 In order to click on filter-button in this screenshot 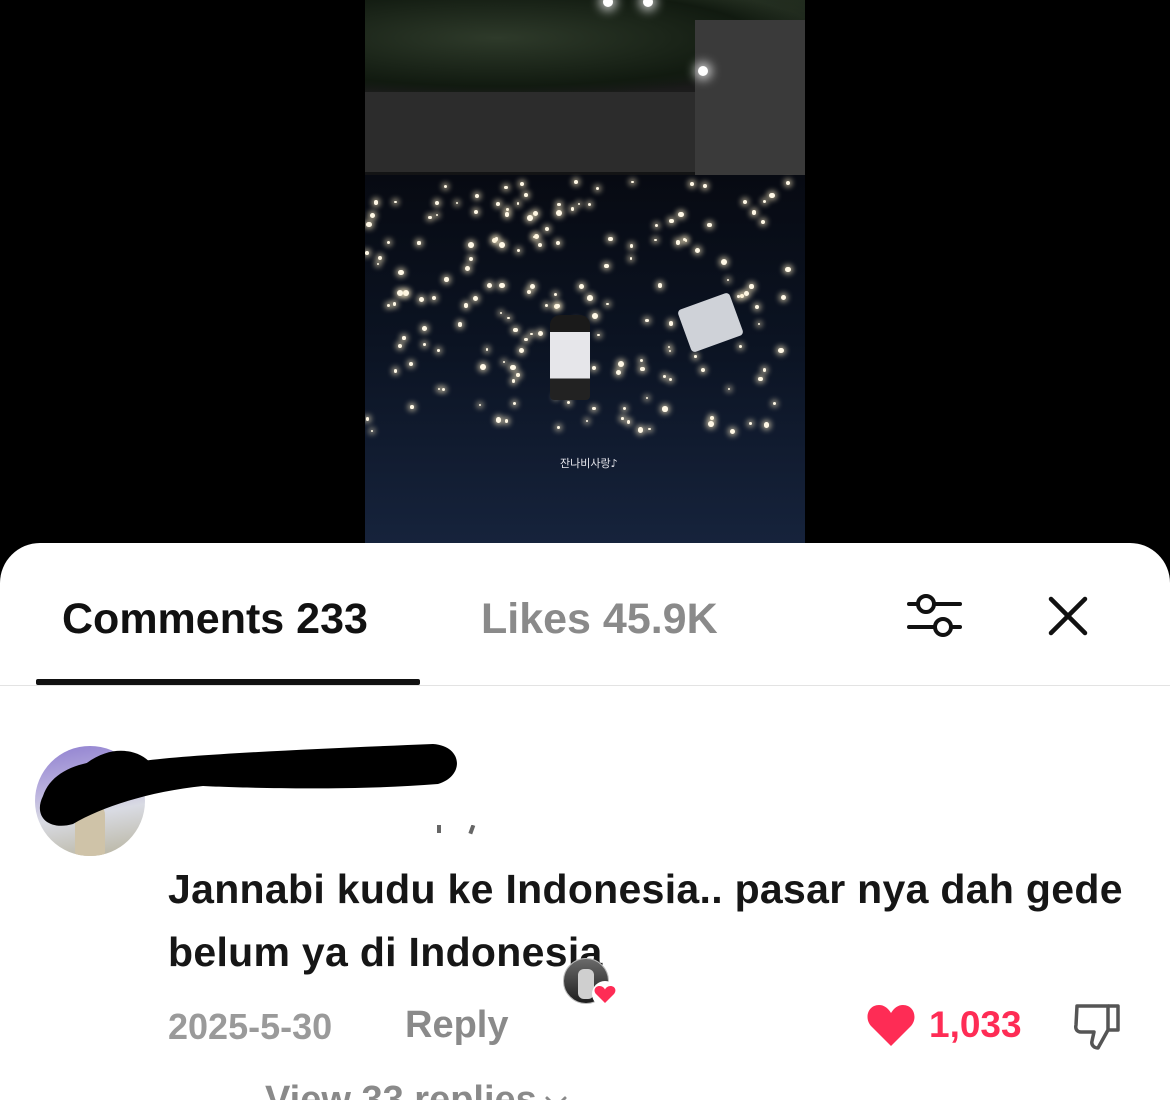, I will do `click(936, 616)`.